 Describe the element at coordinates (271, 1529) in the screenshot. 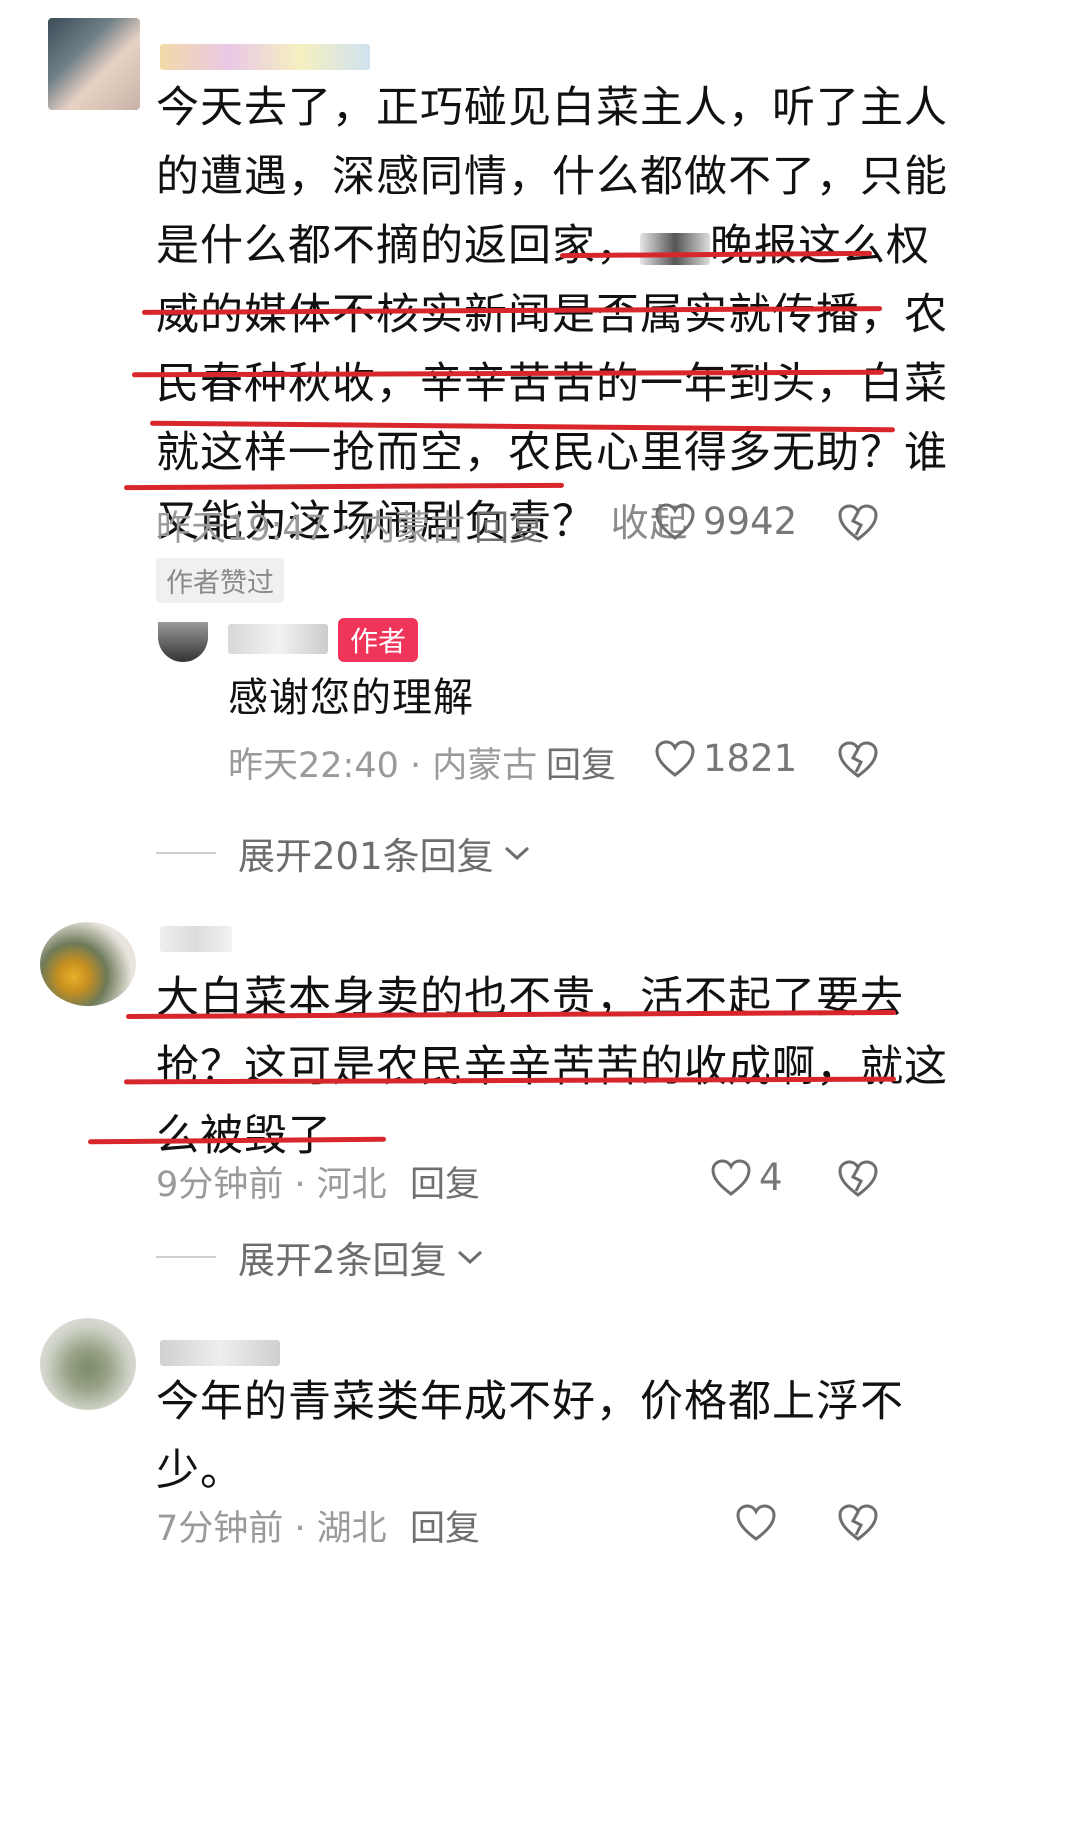

I see `comment-meta: 7分钟前 · 湖北` at that location.